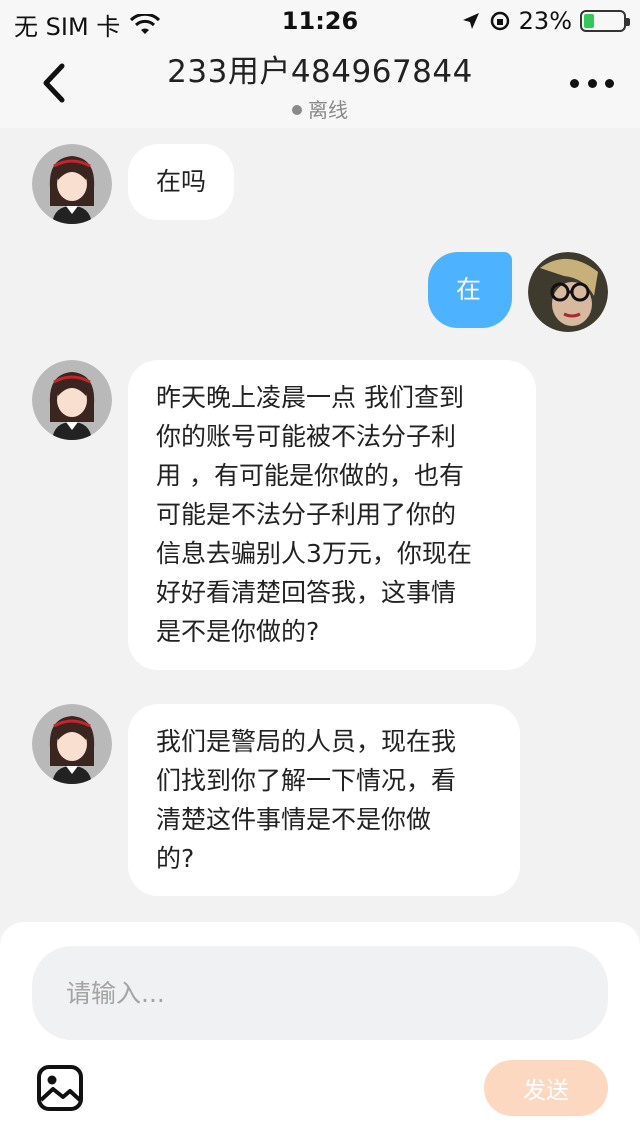  Describe the element at coordinates (314, 553) in the screenshot. I see `message-line: 信息去骗别人3万元，你现在` at that location.